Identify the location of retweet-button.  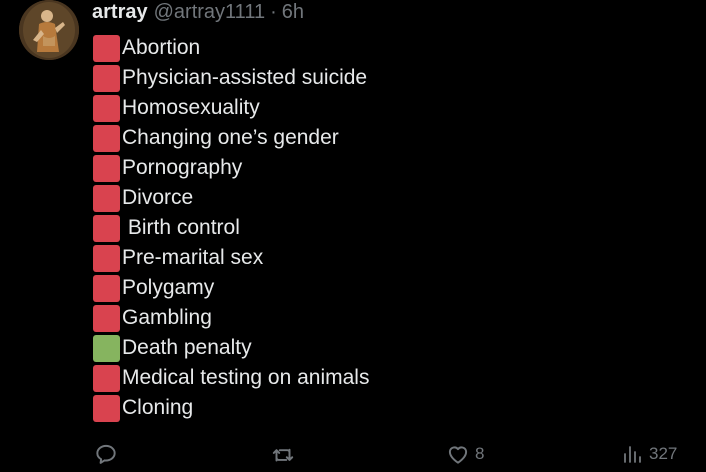
(283, 454).